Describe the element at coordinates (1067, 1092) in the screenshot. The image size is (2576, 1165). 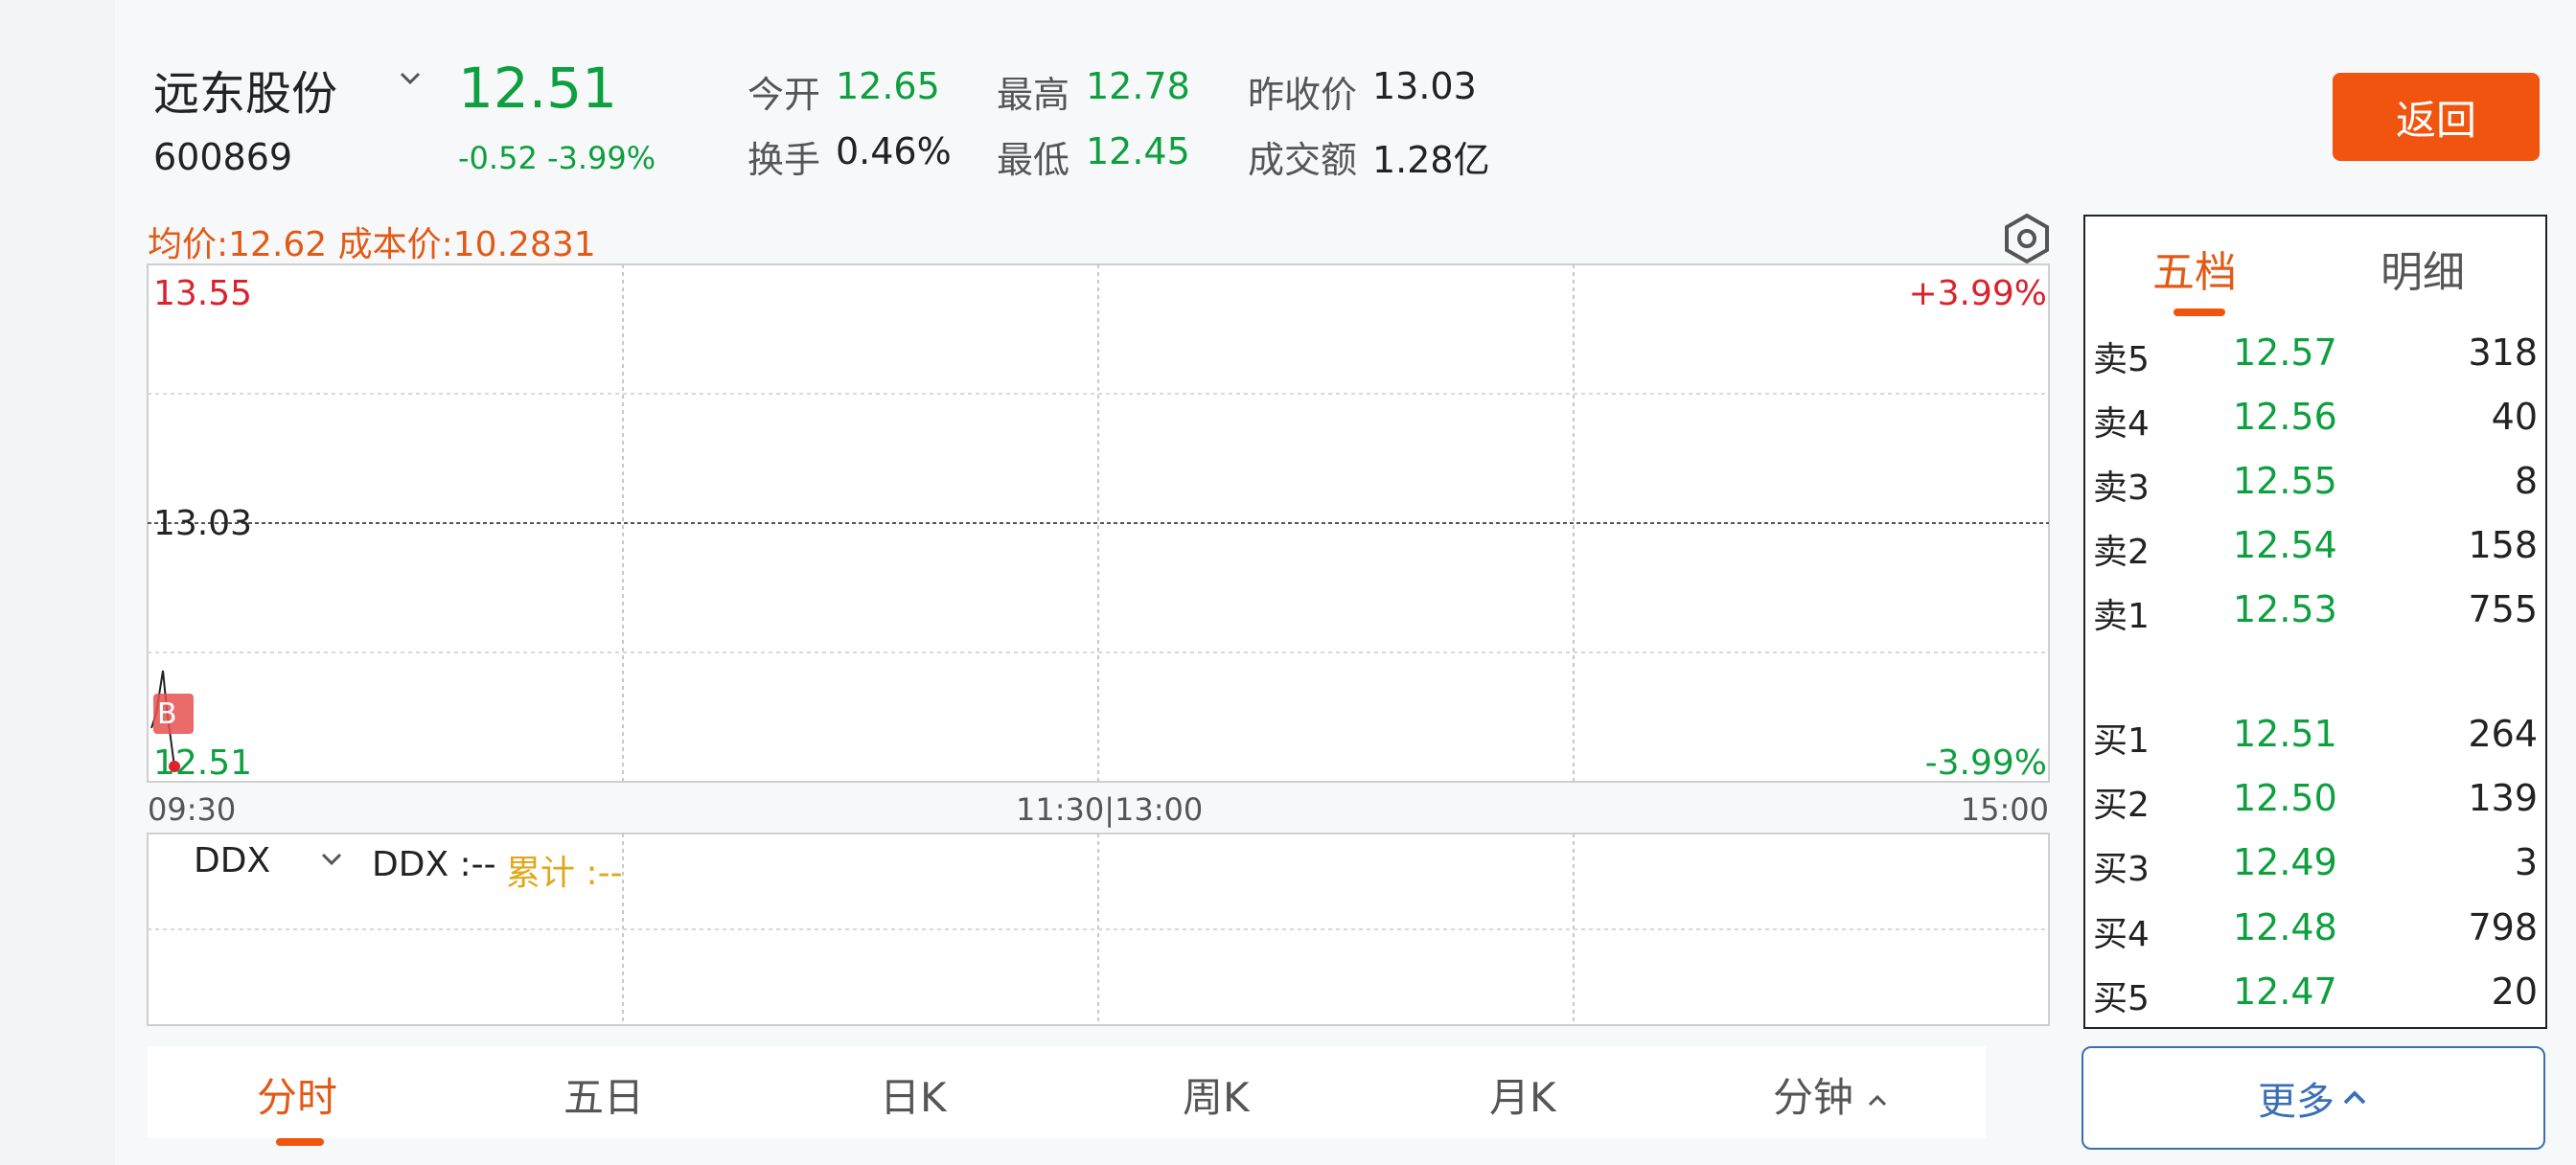
I see `period-tabbar` at that location.